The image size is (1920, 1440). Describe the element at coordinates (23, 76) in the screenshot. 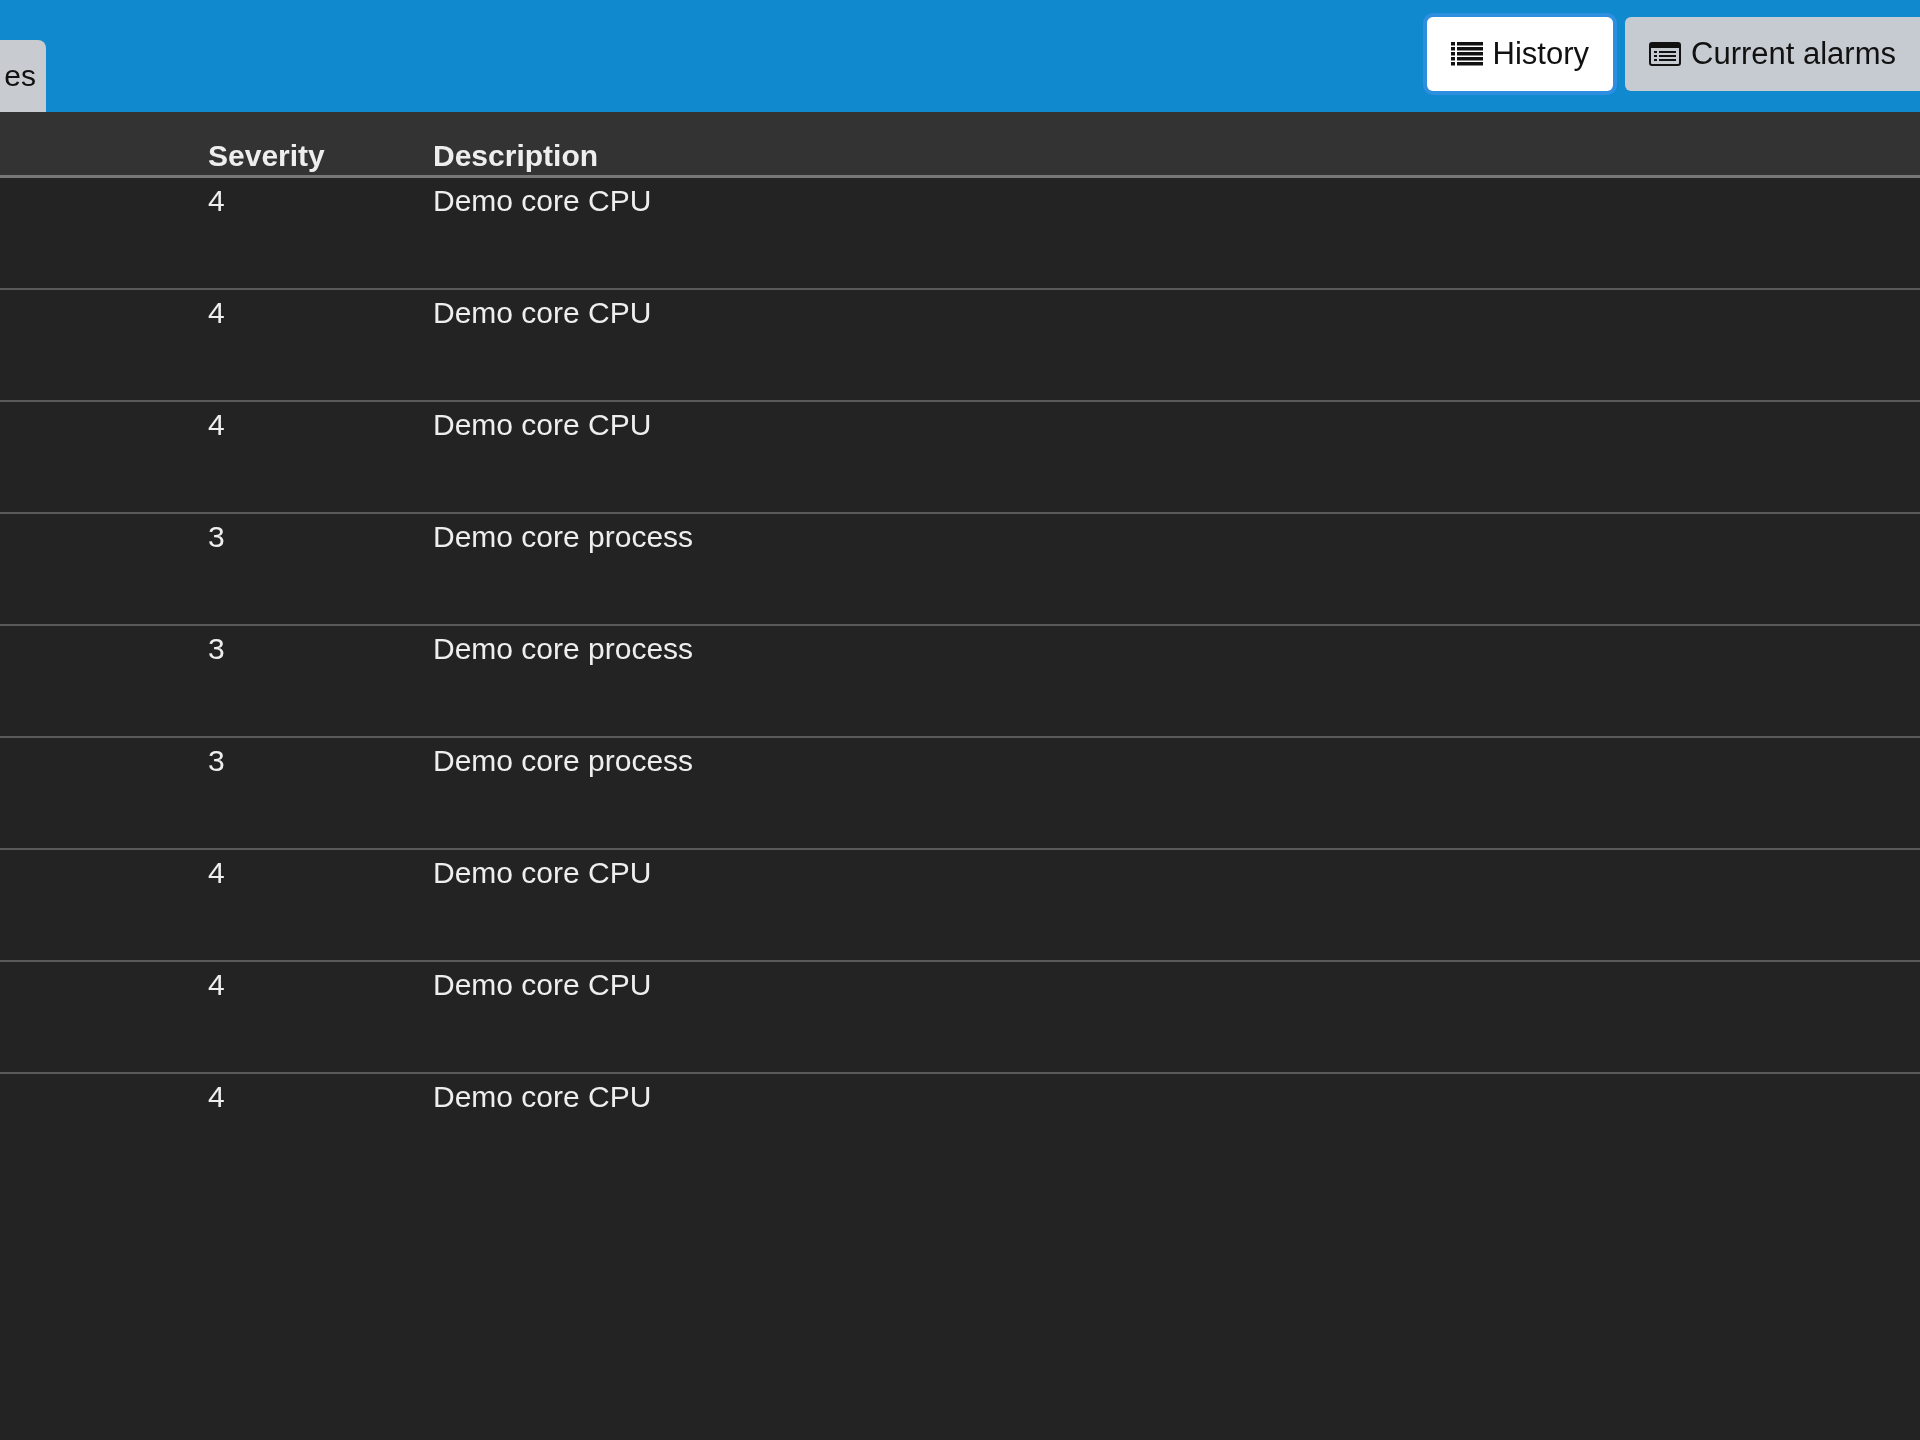

I see `tab: es` at that location.